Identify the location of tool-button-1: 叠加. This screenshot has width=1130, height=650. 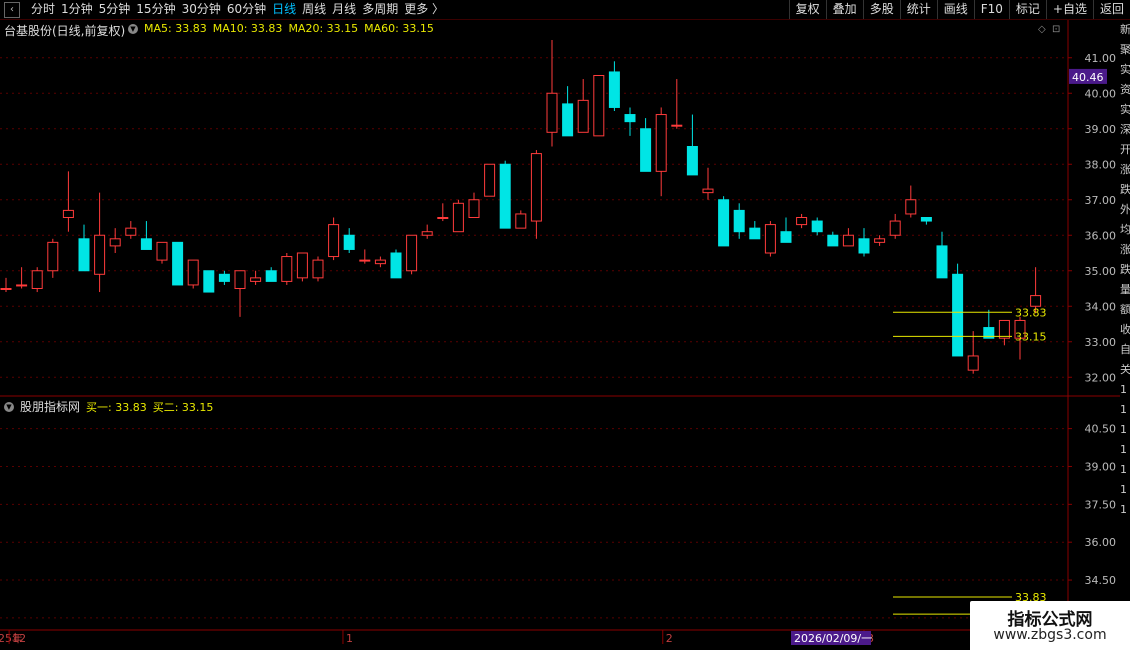
(844, 9).